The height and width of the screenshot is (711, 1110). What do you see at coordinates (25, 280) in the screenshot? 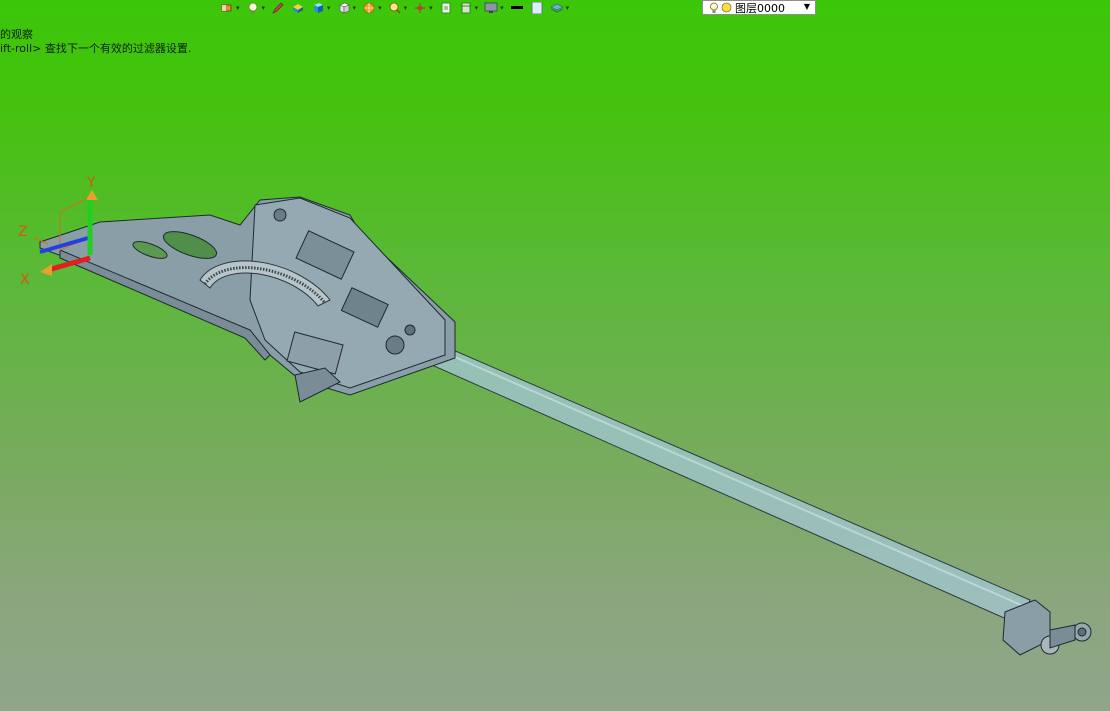
I see `axis-x-label: X` at bounding box center [25, 280].